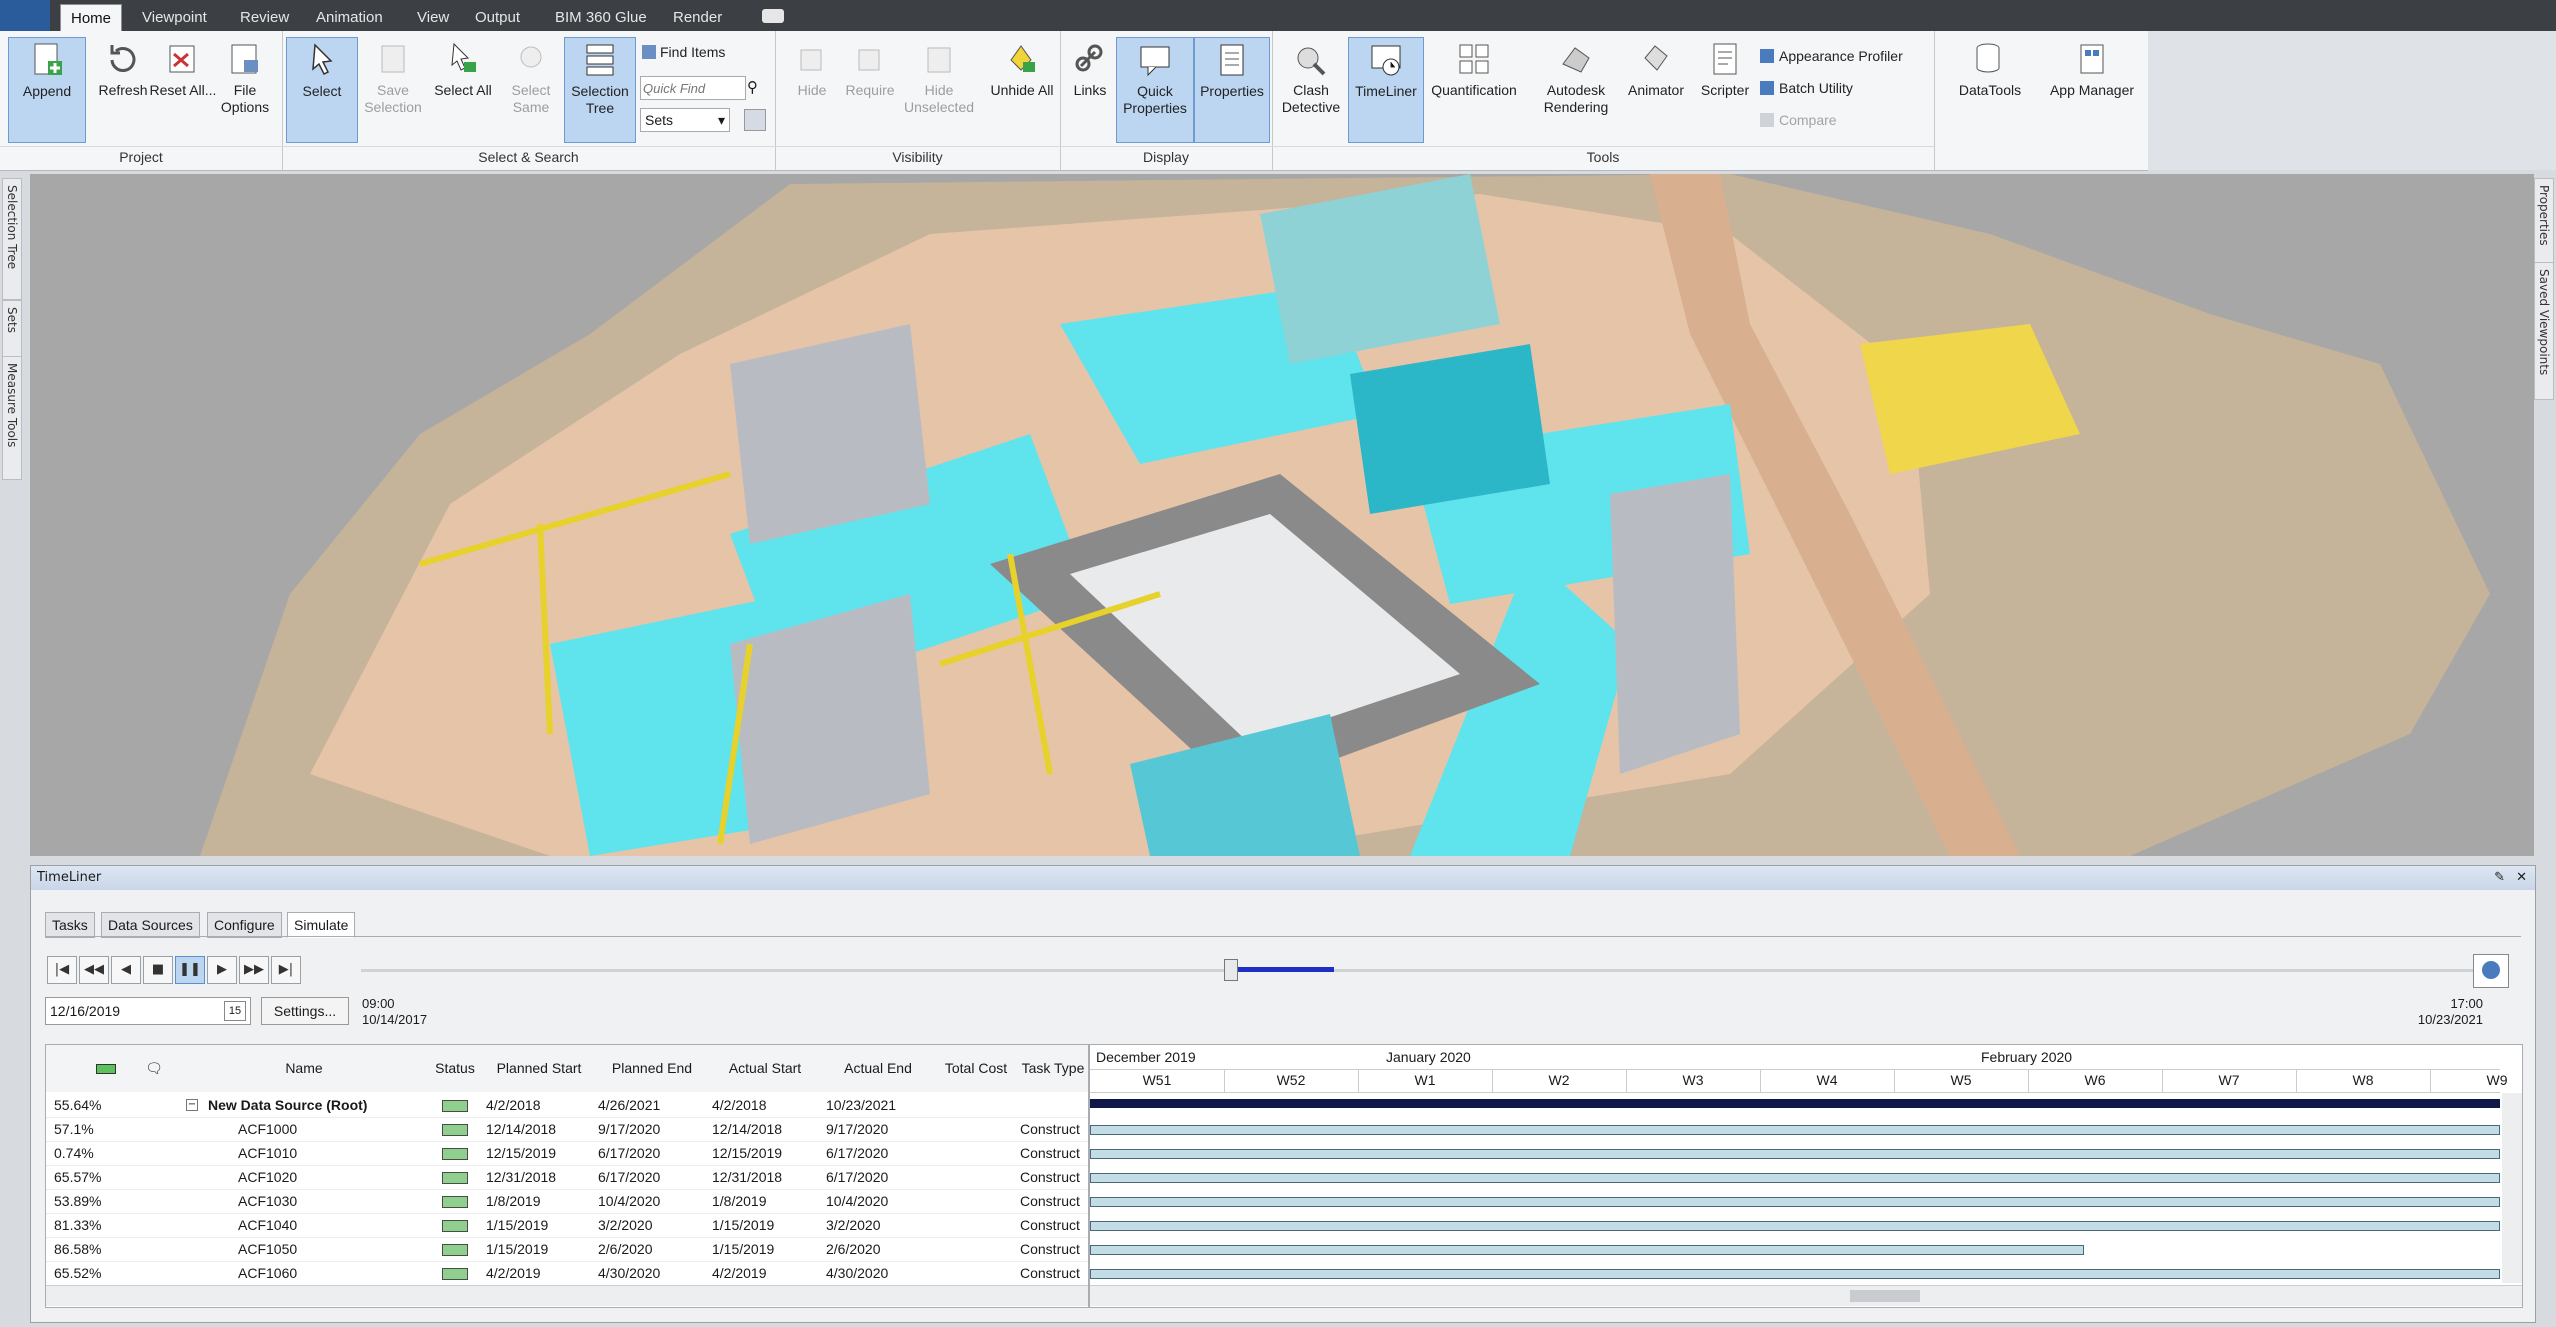 This screenshot has width=2556, height=1327. What do you see at coordinates (683, 52) in the screenshot?
I see `find-items-button: Find Items` at bounding box center [683, 52].